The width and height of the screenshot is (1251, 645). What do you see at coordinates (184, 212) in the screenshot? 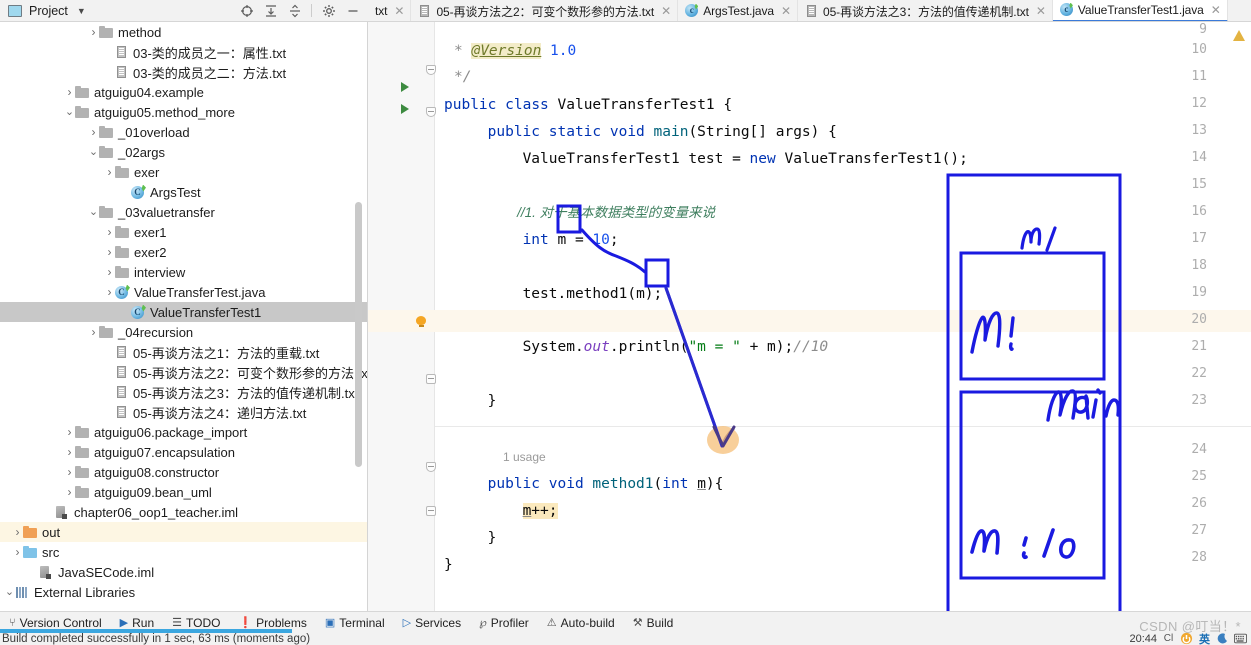
I see `tree-row: ⌄ _03valuetransfer` at bounding box center [184, 212].